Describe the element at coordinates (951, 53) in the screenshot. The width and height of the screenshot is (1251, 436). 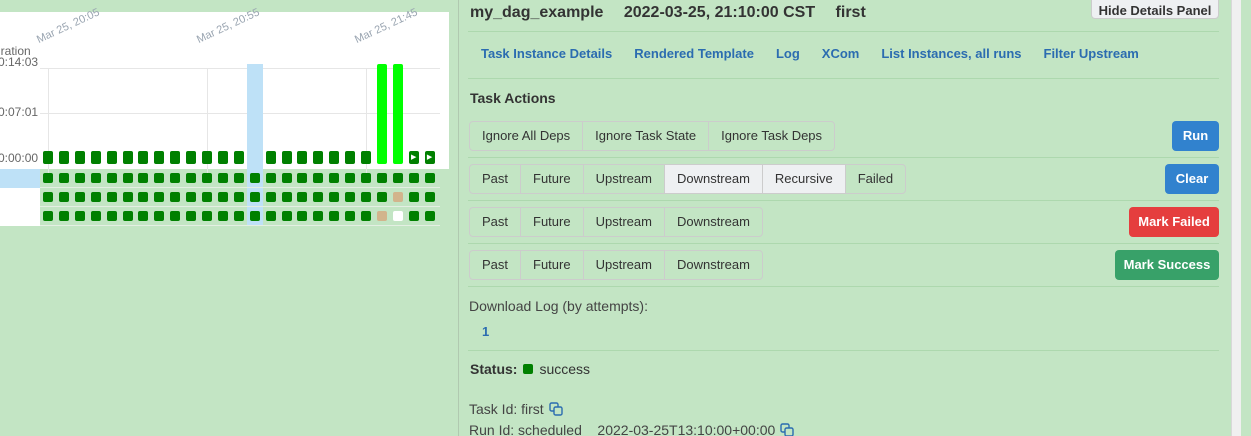
I see `tab-list-instances: List Instances, all runs` at that location.